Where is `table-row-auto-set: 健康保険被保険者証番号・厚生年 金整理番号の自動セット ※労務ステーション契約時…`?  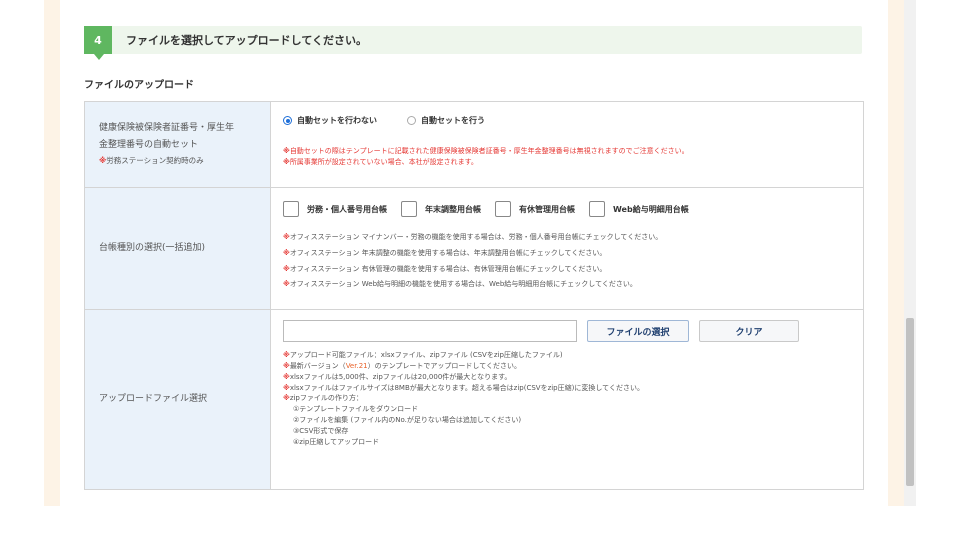 table-row-auto-set: 健康保険被保険者証番号・厚生年 金整理番号の自動セット ※労務ステーション契約時… is located at coordinates (474, 145).